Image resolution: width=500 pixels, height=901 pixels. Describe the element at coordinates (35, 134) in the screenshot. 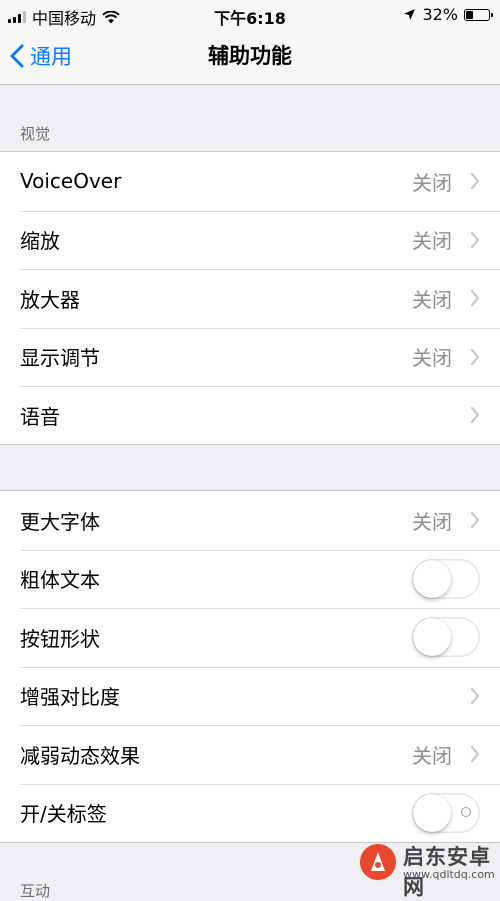

I see `section-header-vision: 视觉` at that location.